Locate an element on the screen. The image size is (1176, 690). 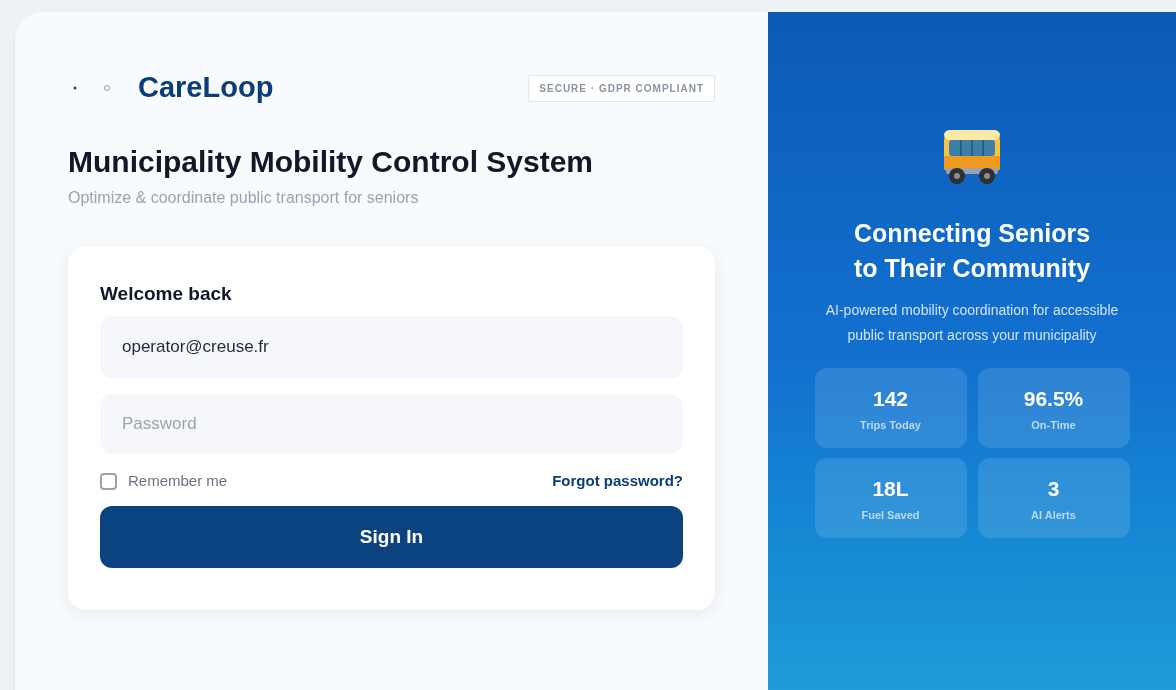
stat-value: 96.5% is located at coordinates (1053, 399).